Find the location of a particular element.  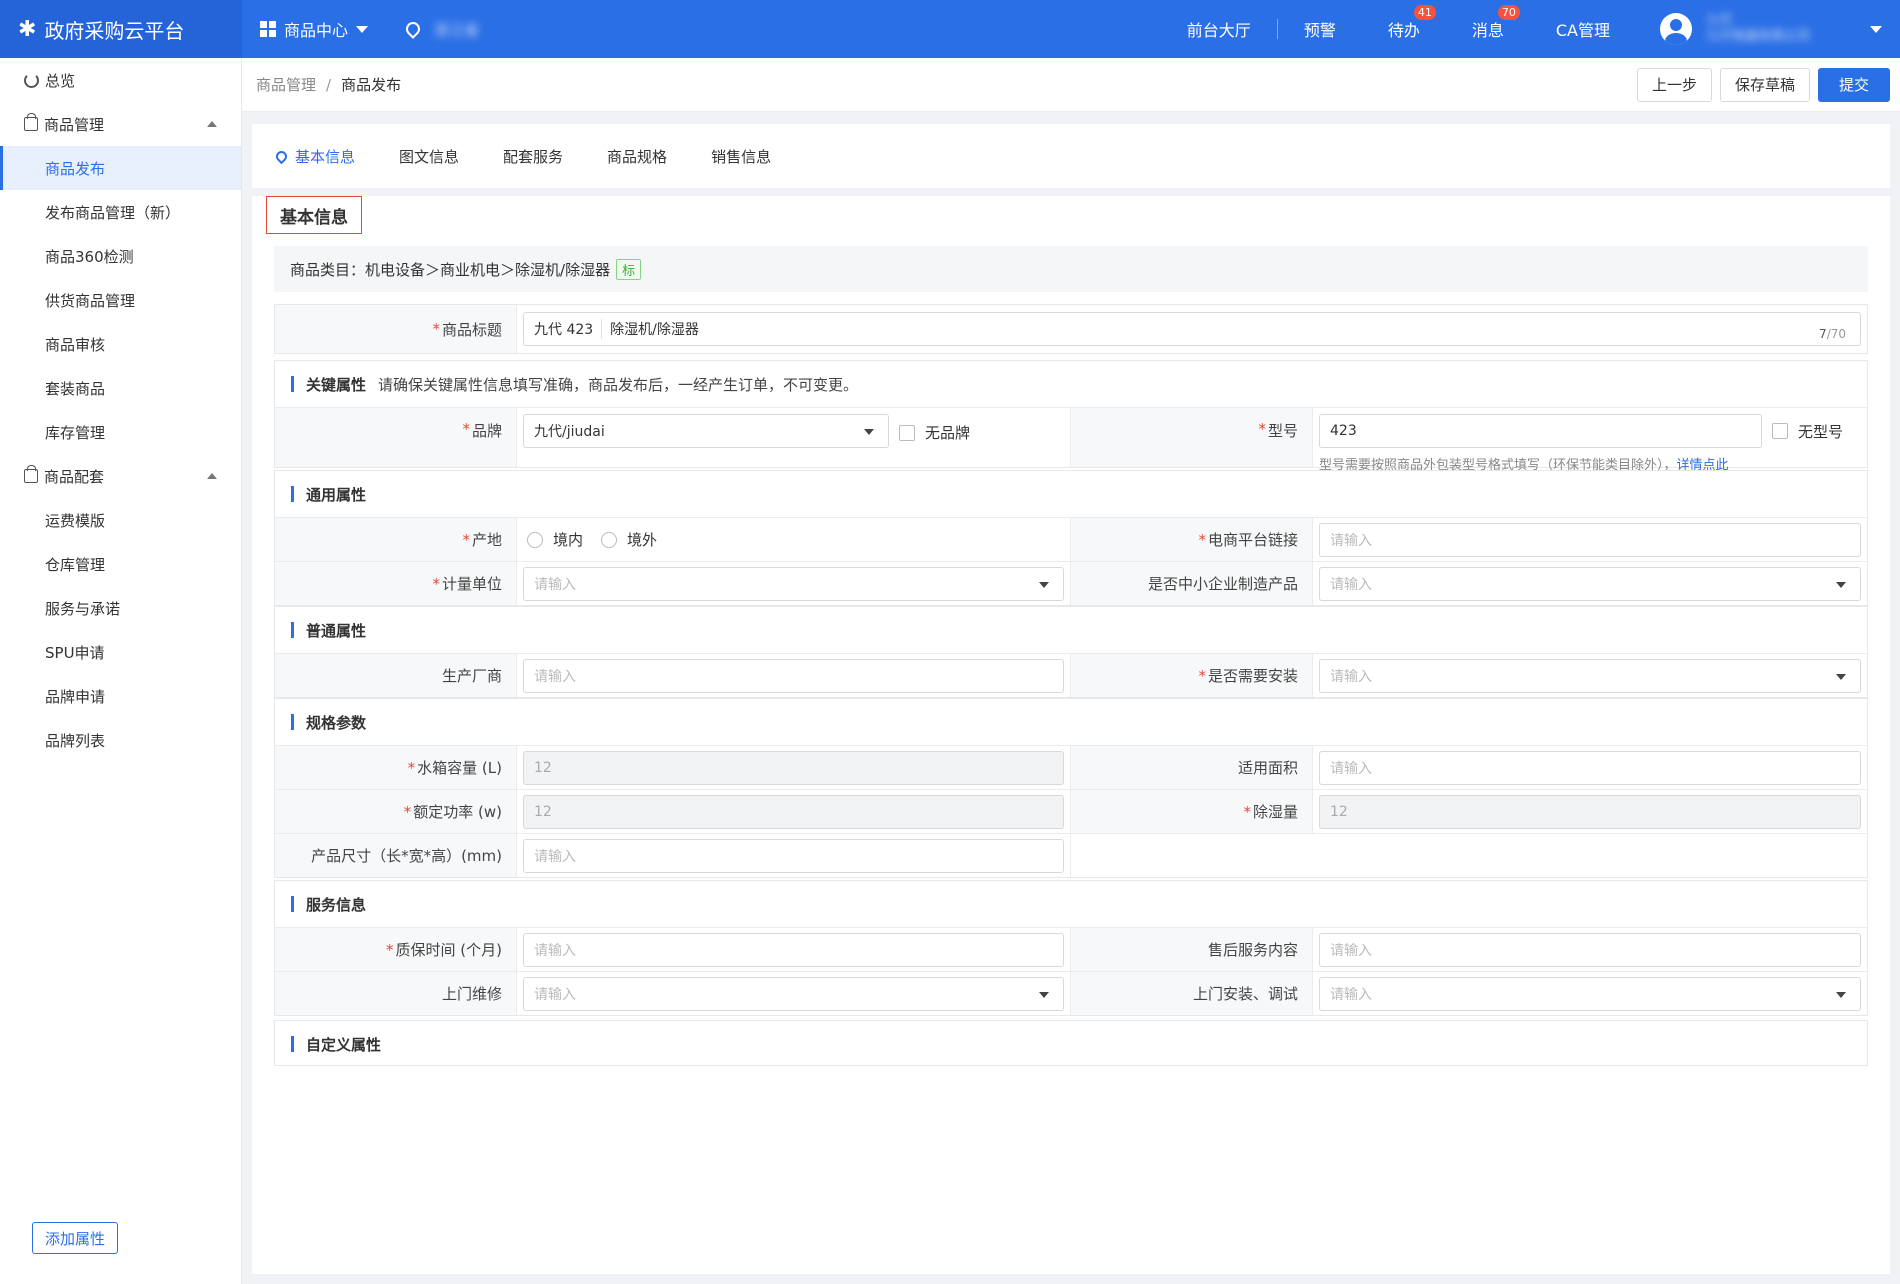

product-title-input: 九代 423 除湿机/除湿器 7/70 is located at coordinates (1192, 329).